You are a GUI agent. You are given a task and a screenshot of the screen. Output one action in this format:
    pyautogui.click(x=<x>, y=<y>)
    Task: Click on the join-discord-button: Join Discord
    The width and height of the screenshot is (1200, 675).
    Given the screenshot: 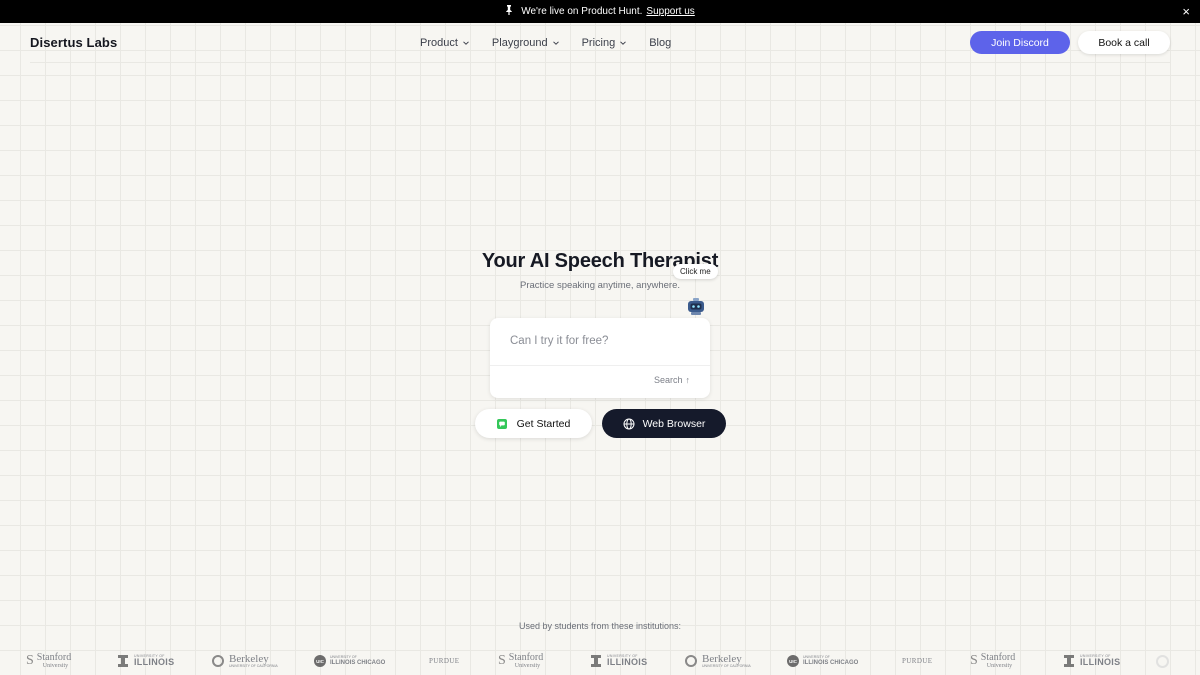 What is the action you would take?
    pyautogui.click(x=1020, y=42)
    